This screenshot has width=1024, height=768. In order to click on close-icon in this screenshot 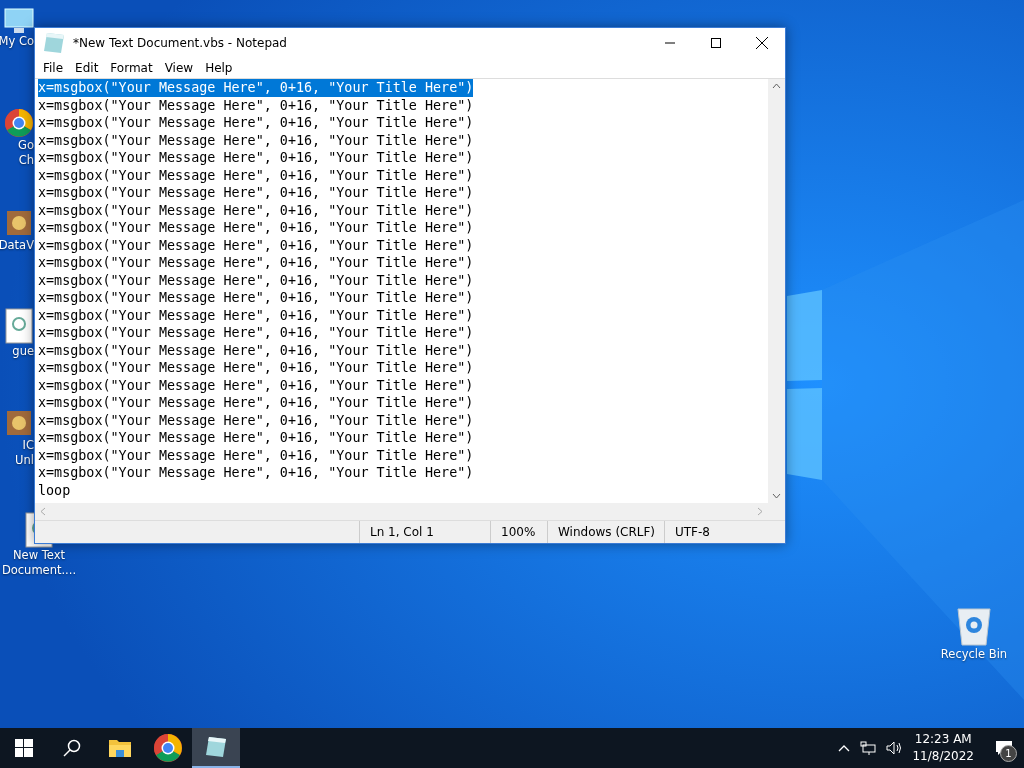, I will do `click(762, 43)`.